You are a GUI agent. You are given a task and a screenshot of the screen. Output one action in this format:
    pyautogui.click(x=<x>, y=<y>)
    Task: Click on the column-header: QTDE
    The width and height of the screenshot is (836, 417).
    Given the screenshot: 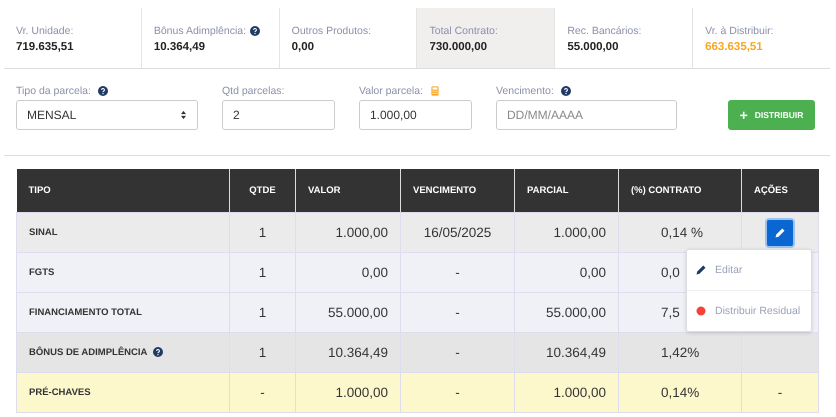 What is the action you would take?
    pyautogui.click(x=263, y=190)
    